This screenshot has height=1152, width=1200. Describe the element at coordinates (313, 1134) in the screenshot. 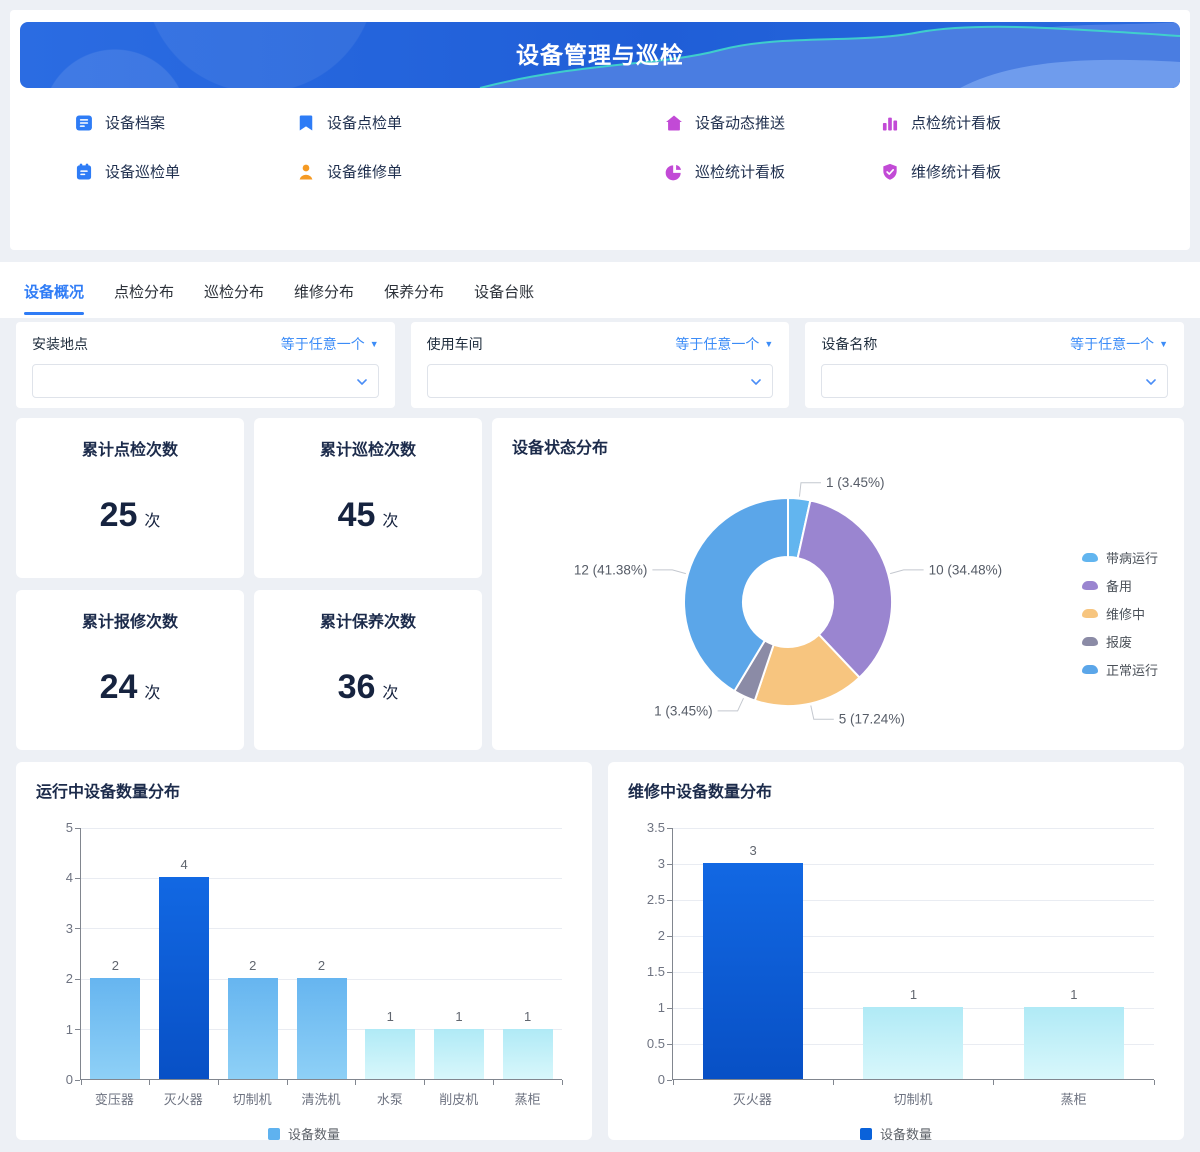

I see `legend-label: 设备数量` at that location.